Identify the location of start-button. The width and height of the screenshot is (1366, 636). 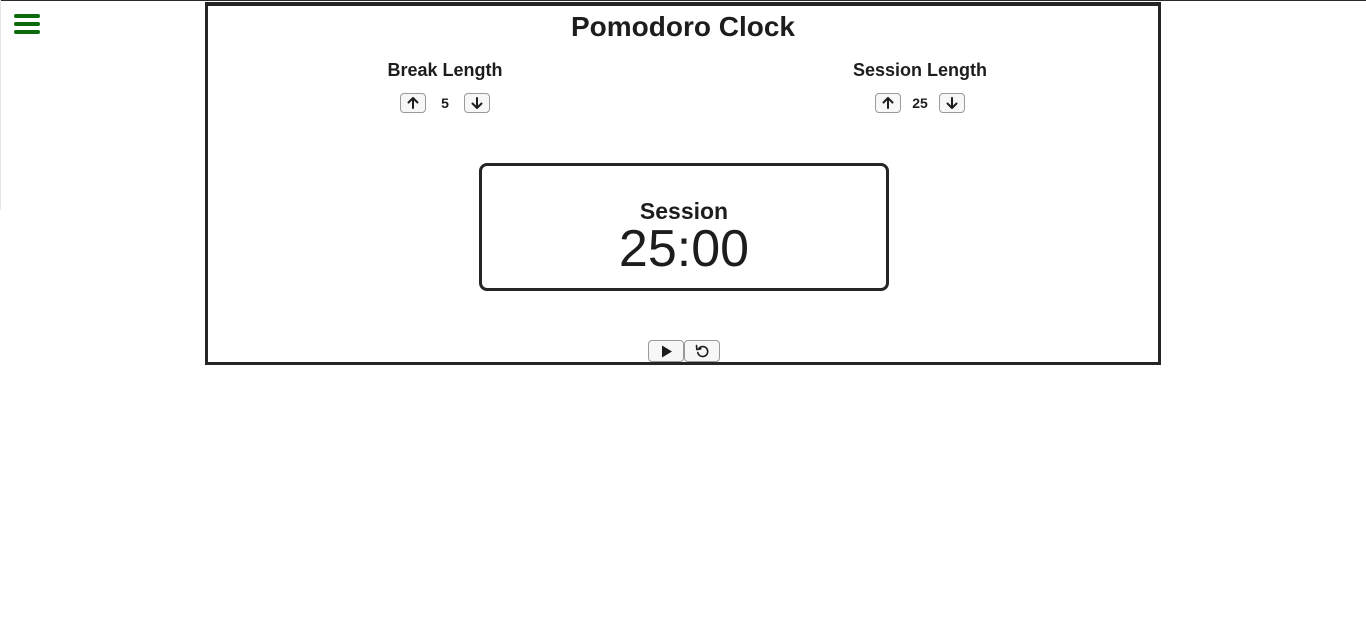
(666, 351).